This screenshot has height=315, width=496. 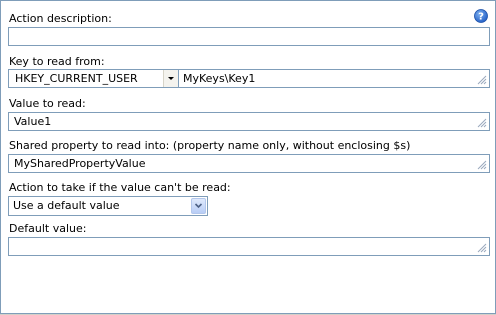 I want to click on shared-property-value: MySharedPropertyValue, so click(x=80, y=163).